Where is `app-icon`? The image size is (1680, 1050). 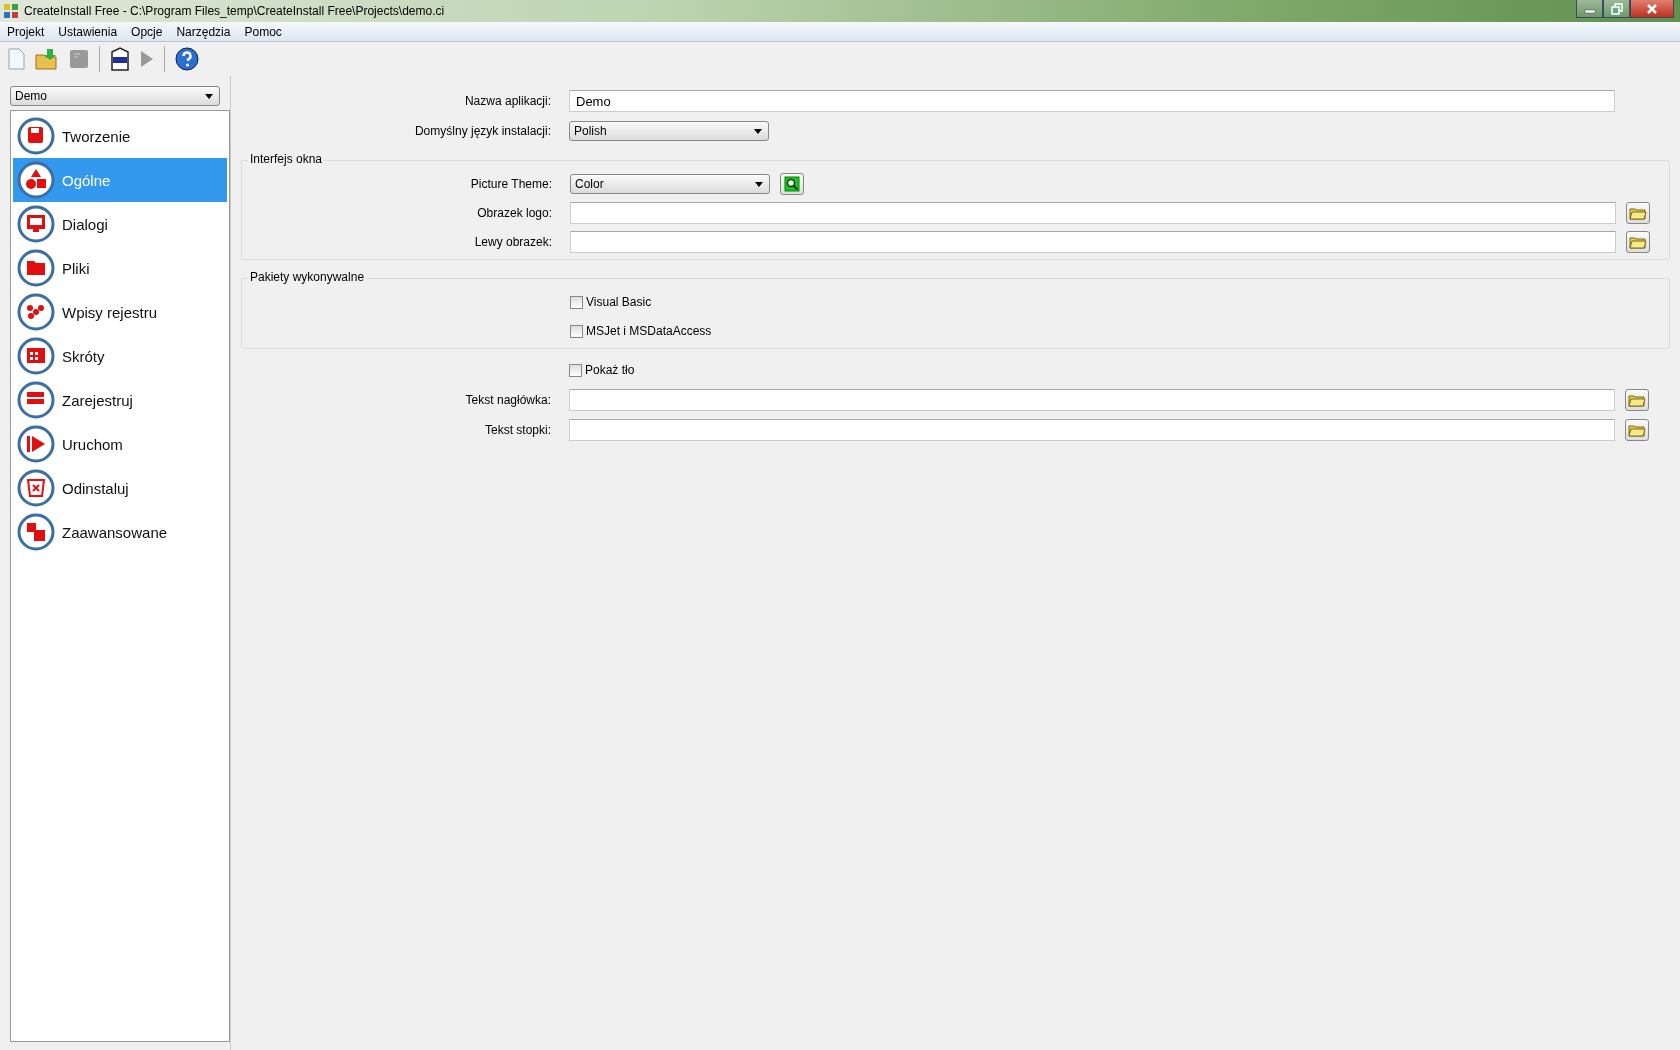 app-icon is located at coordinates (11, 11).